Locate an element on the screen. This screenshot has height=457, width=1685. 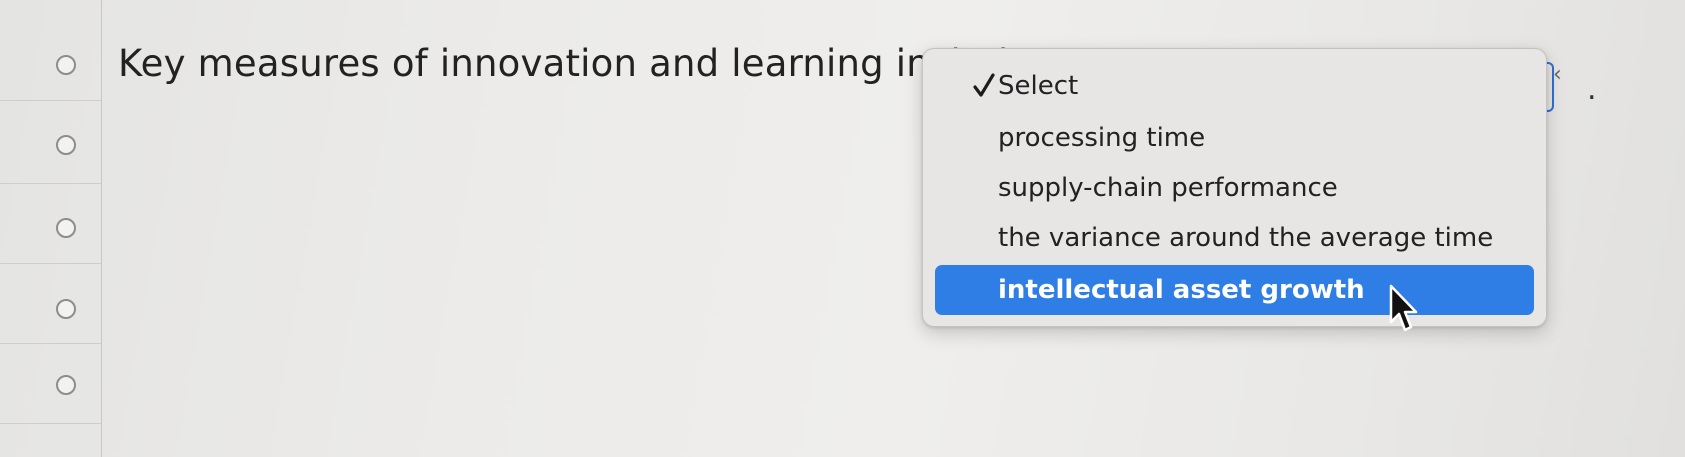
dropdown-option-variance: the variance around the average time is located at coordinates (1234, 238).